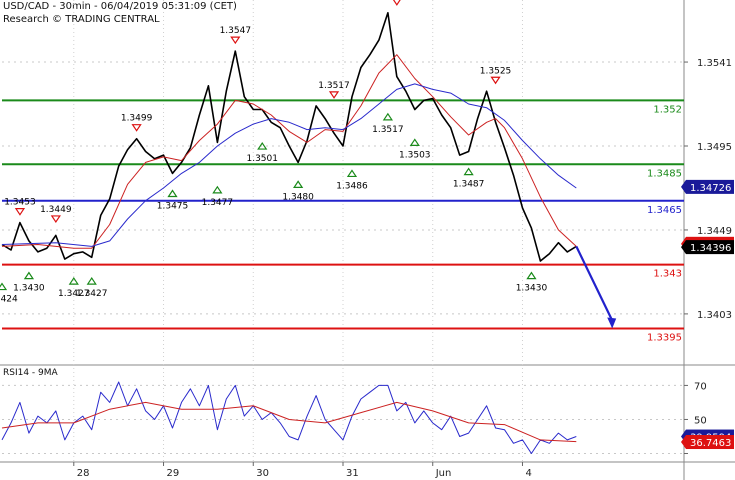 Image resolution: width=735 pixels, height=480 pixels. I want to click on time-tick-label: 30, so click(262, 473).